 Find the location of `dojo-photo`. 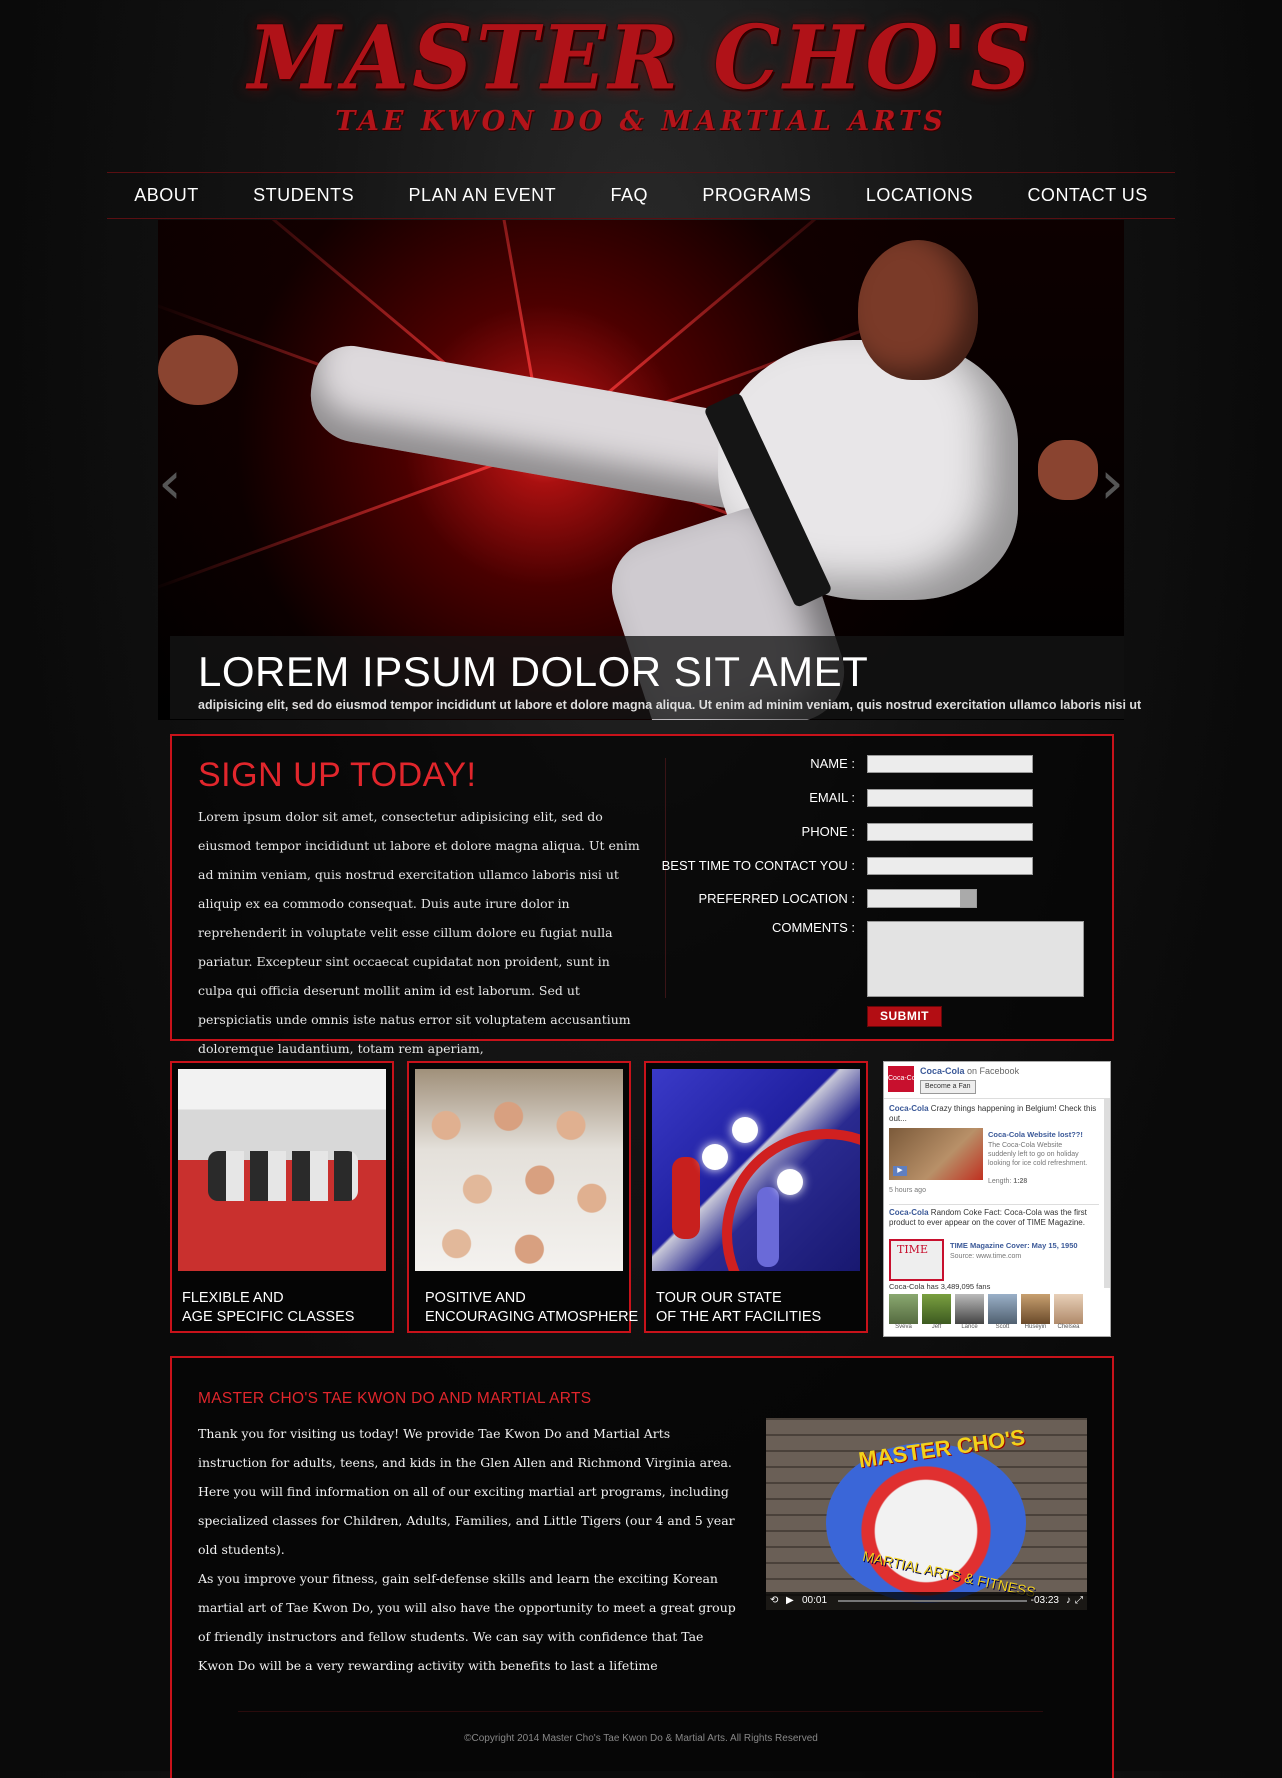

dojo-photo is located at coordinates (282, 1170).